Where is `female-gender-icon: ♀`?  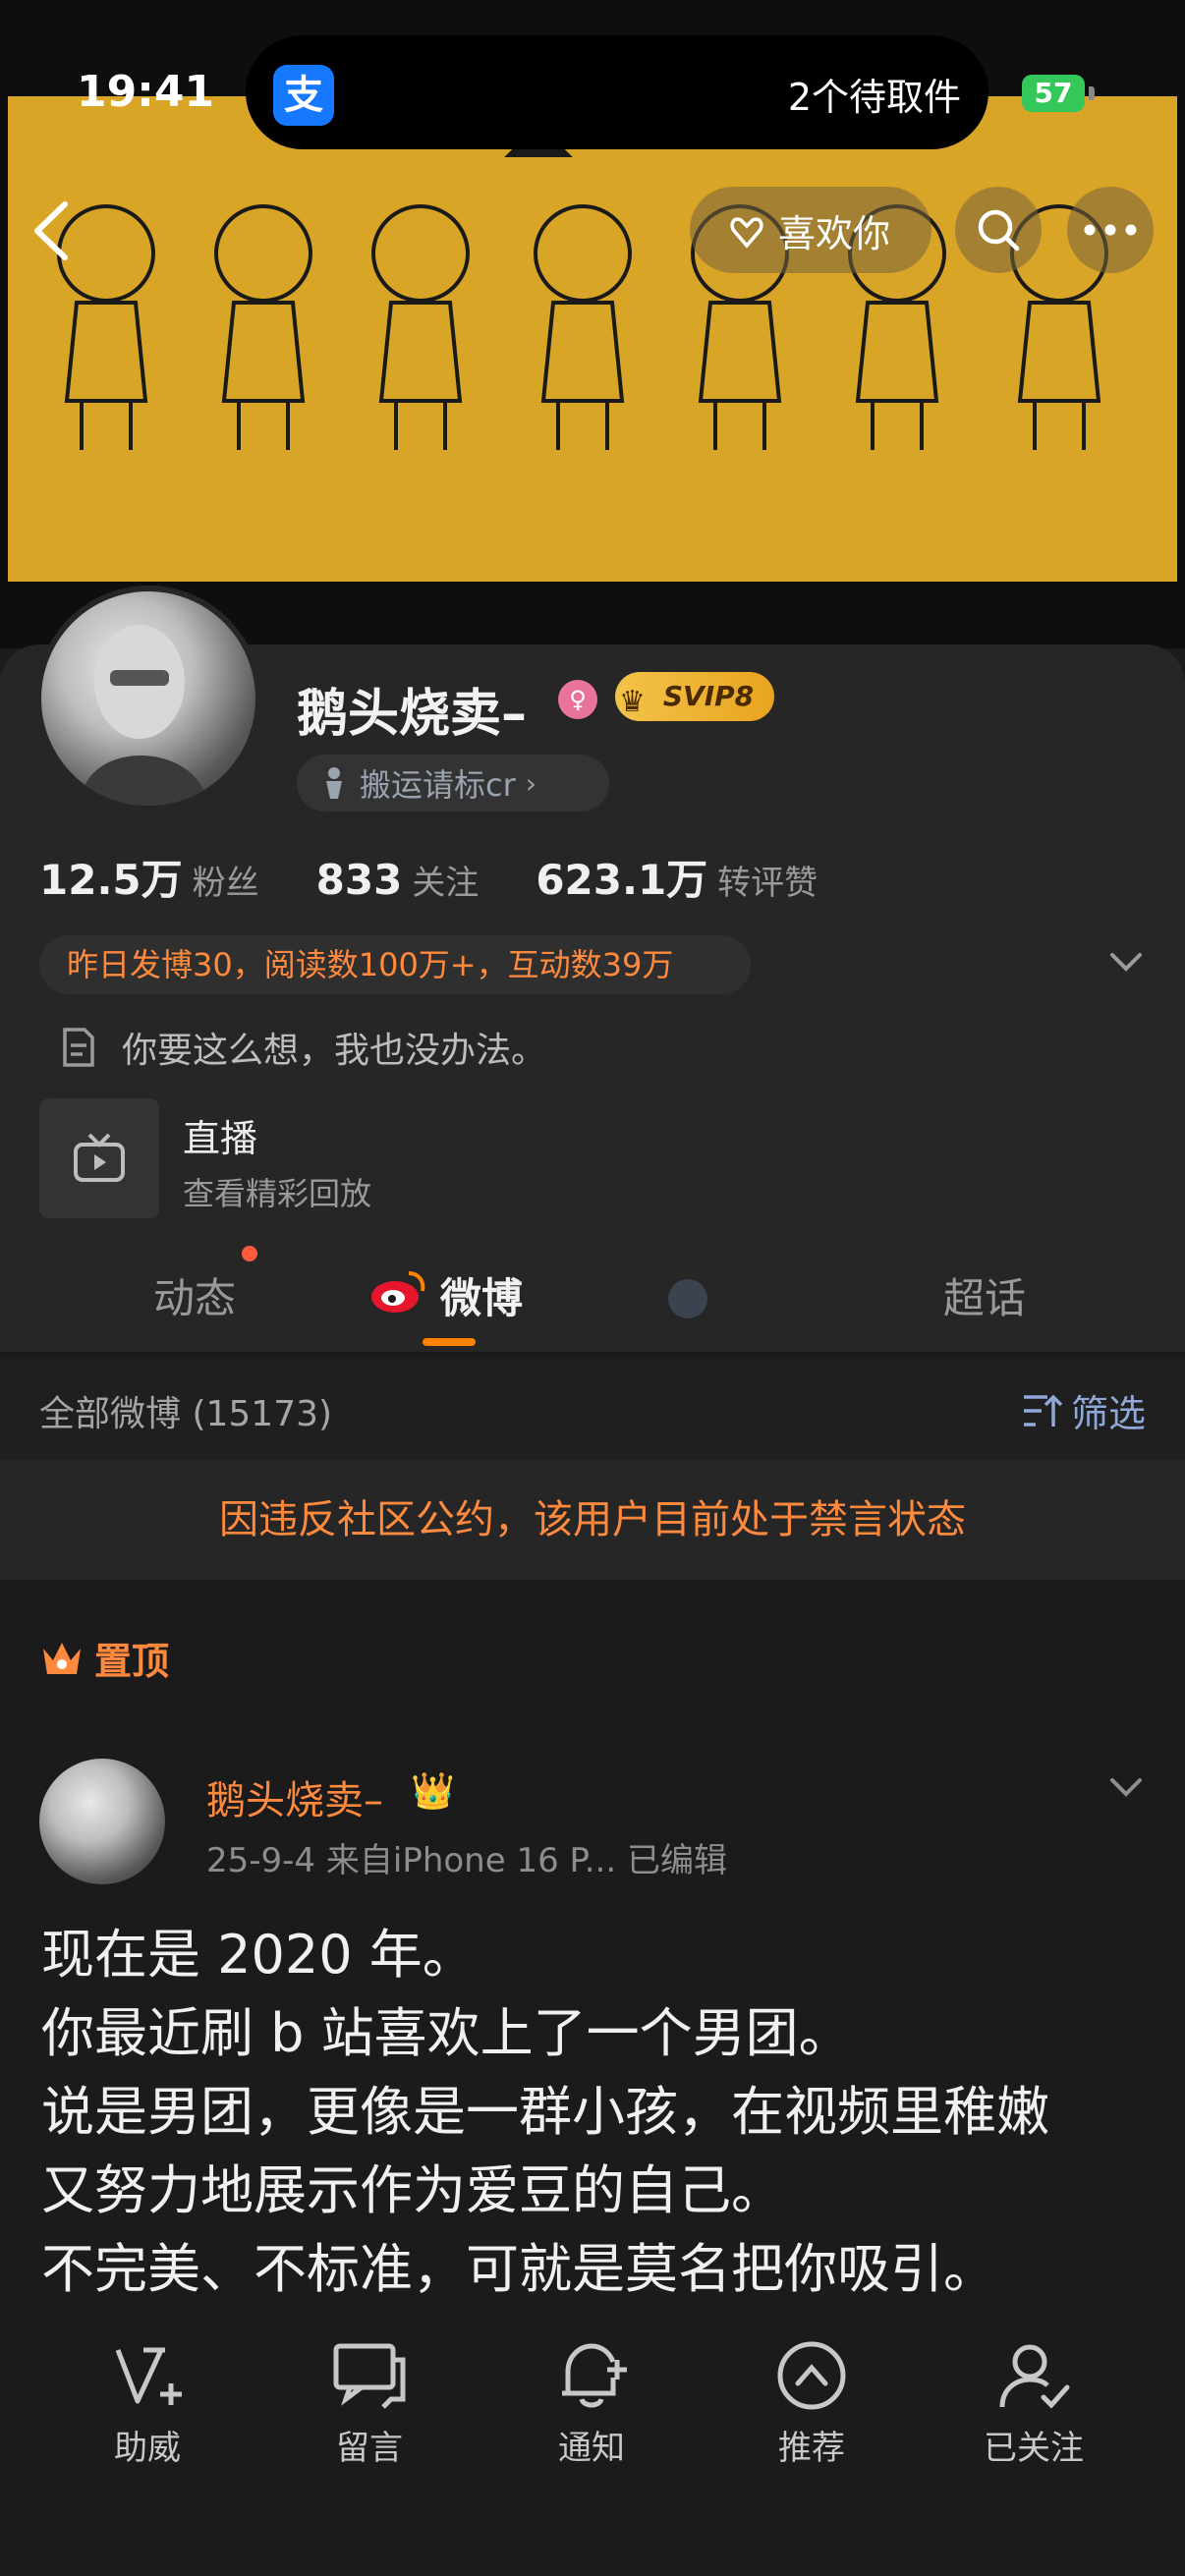
female-gender-icon: ♀ is located at coordinates (577, 699).